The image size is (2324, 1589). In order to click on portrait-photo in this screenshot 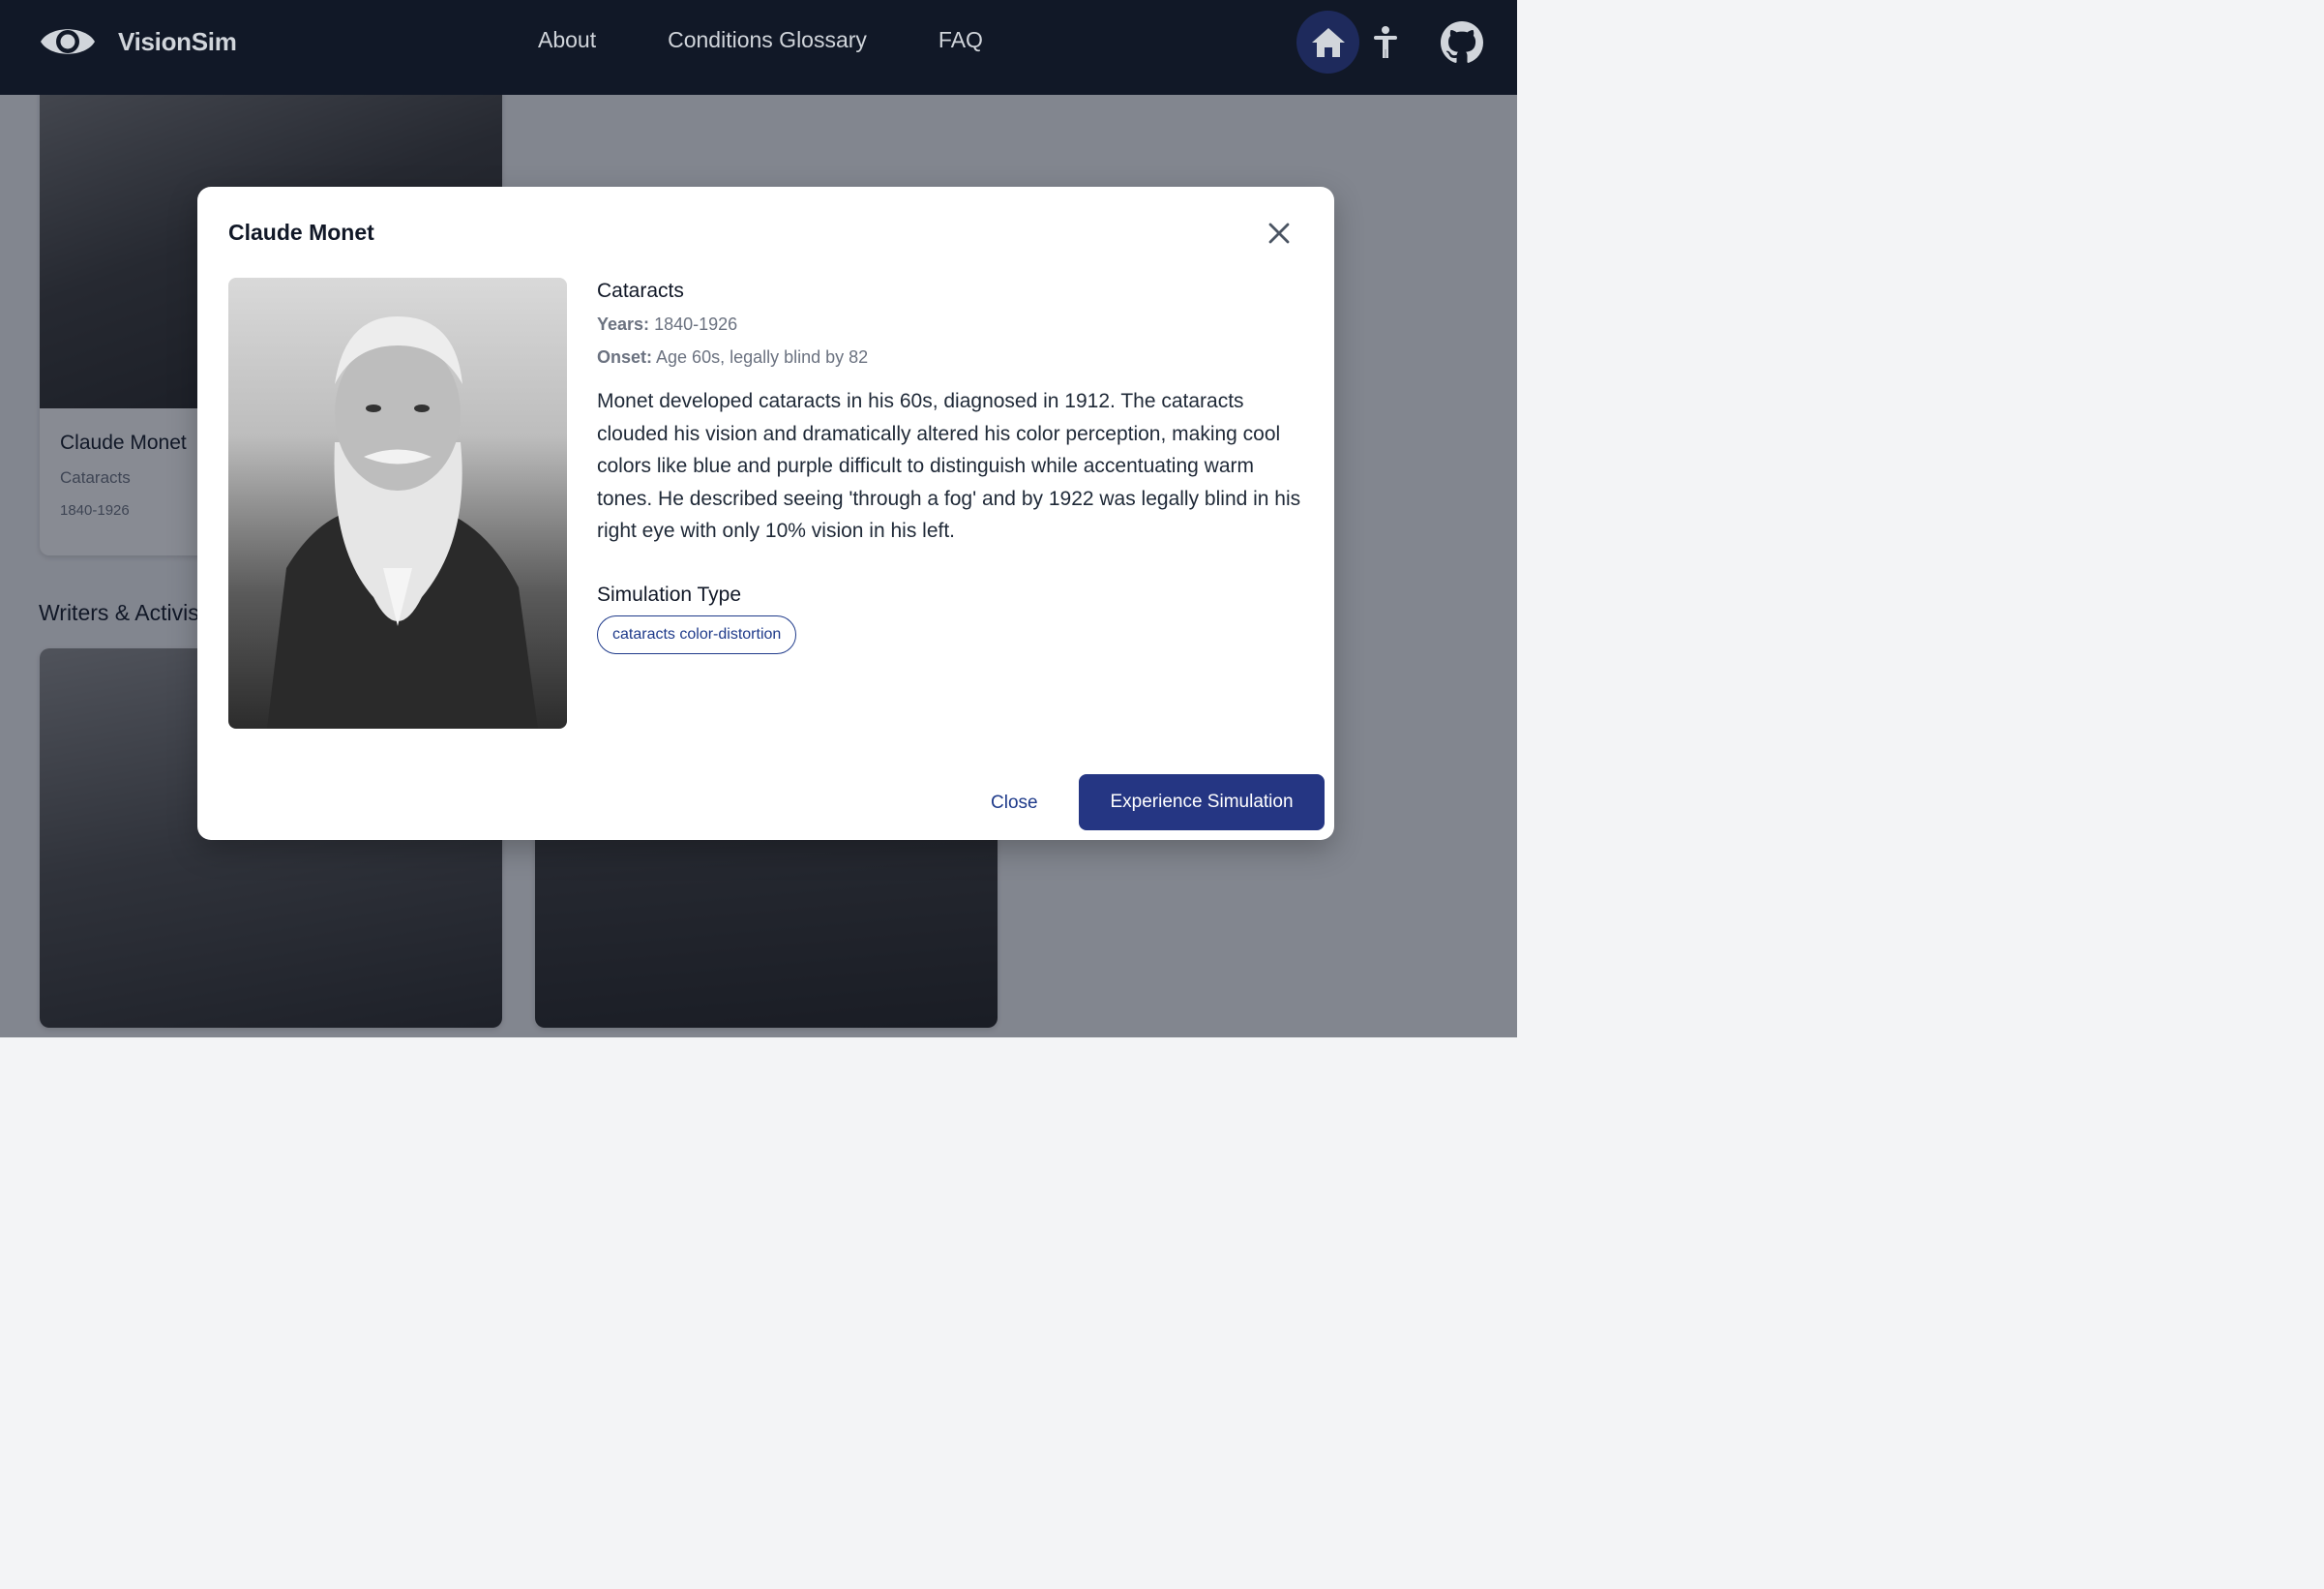, I will do `click(398, 503)`.